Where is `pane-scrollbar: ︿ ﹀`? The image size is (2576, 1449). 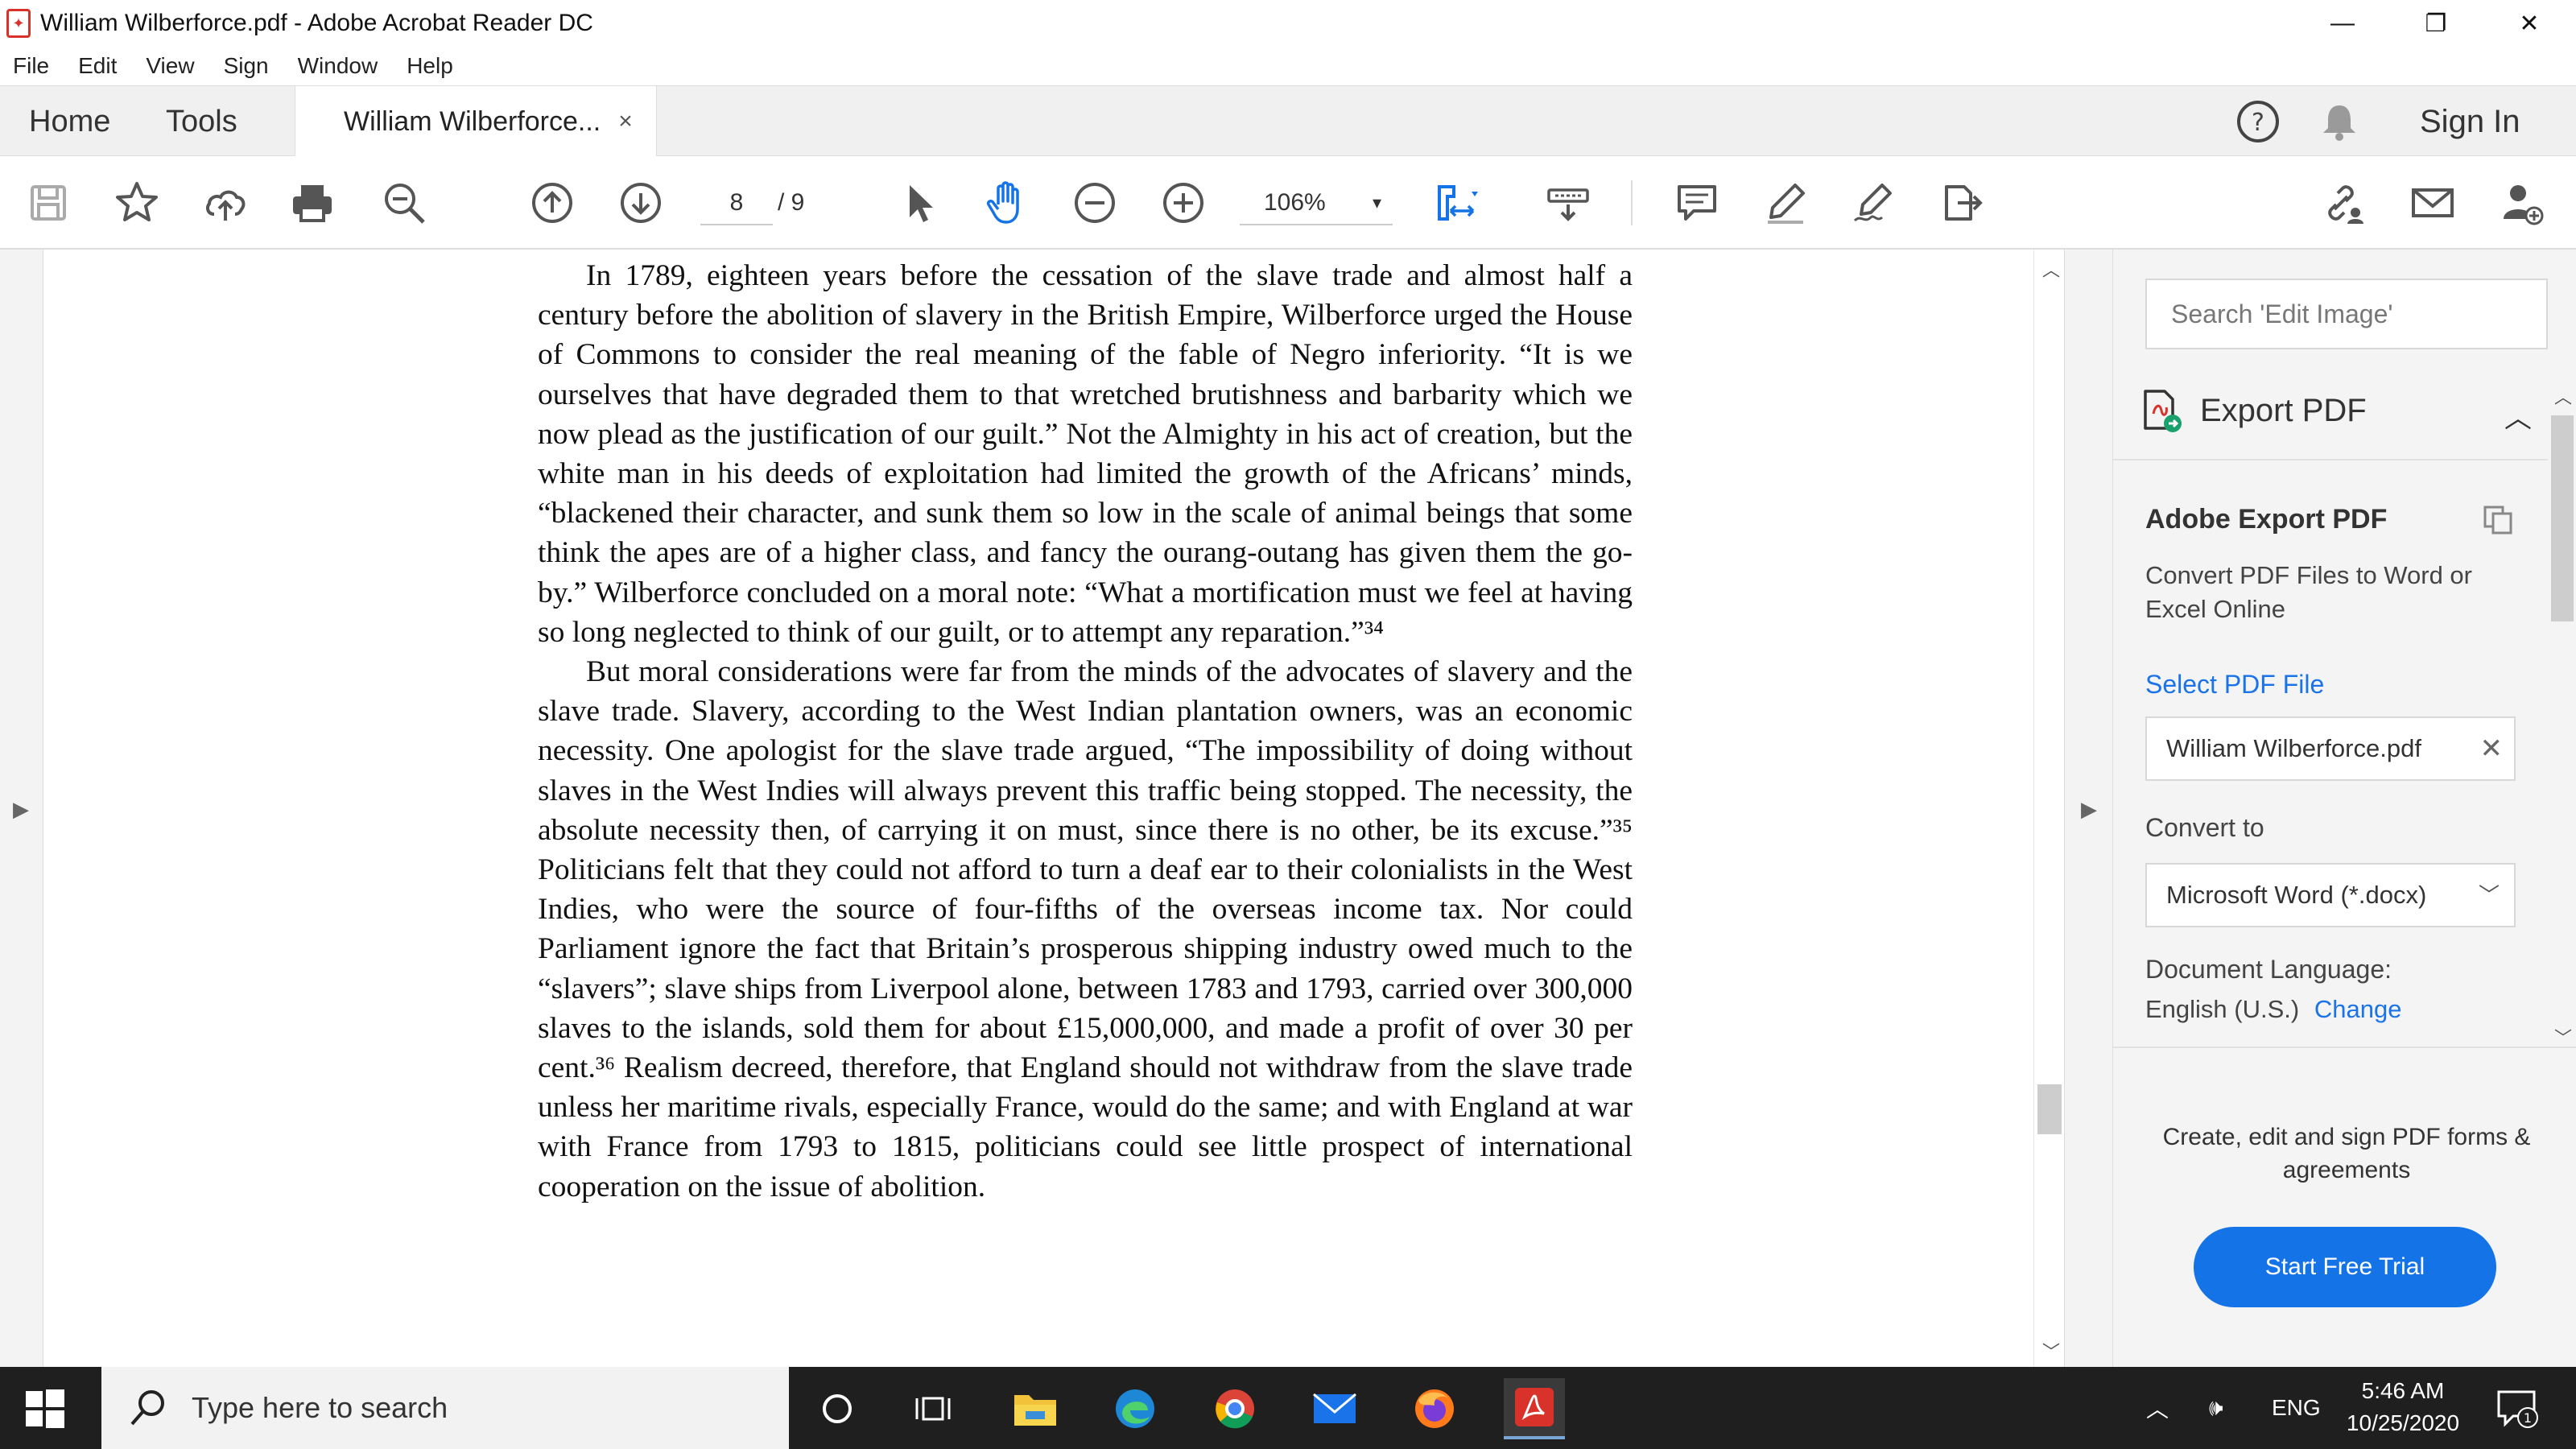 pane-scrollbar: ︿ ﹀ is located at coordinates (2562, 715).